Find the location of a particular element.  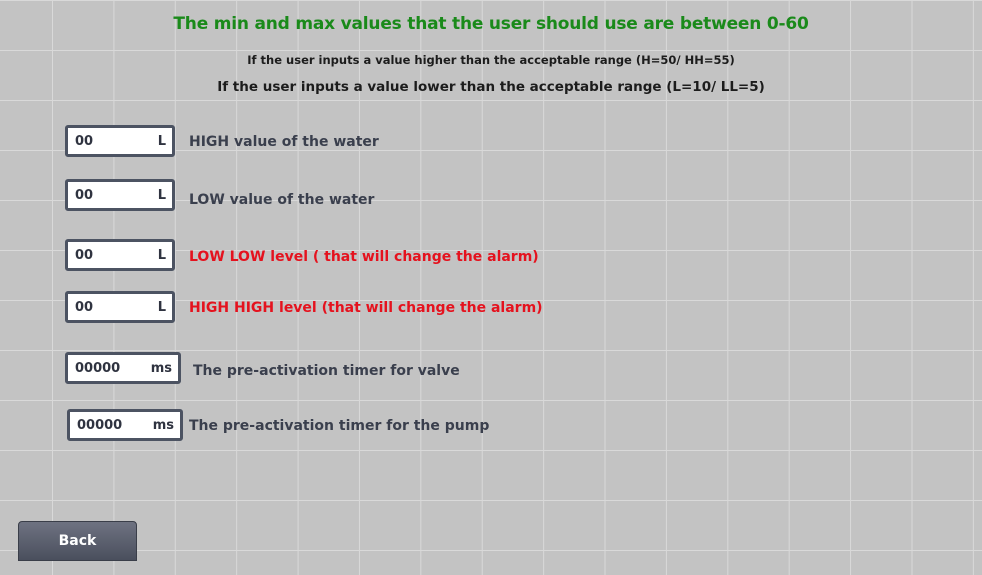

valve-timer-input: 00000 ms is located at coordinates (123, 368).